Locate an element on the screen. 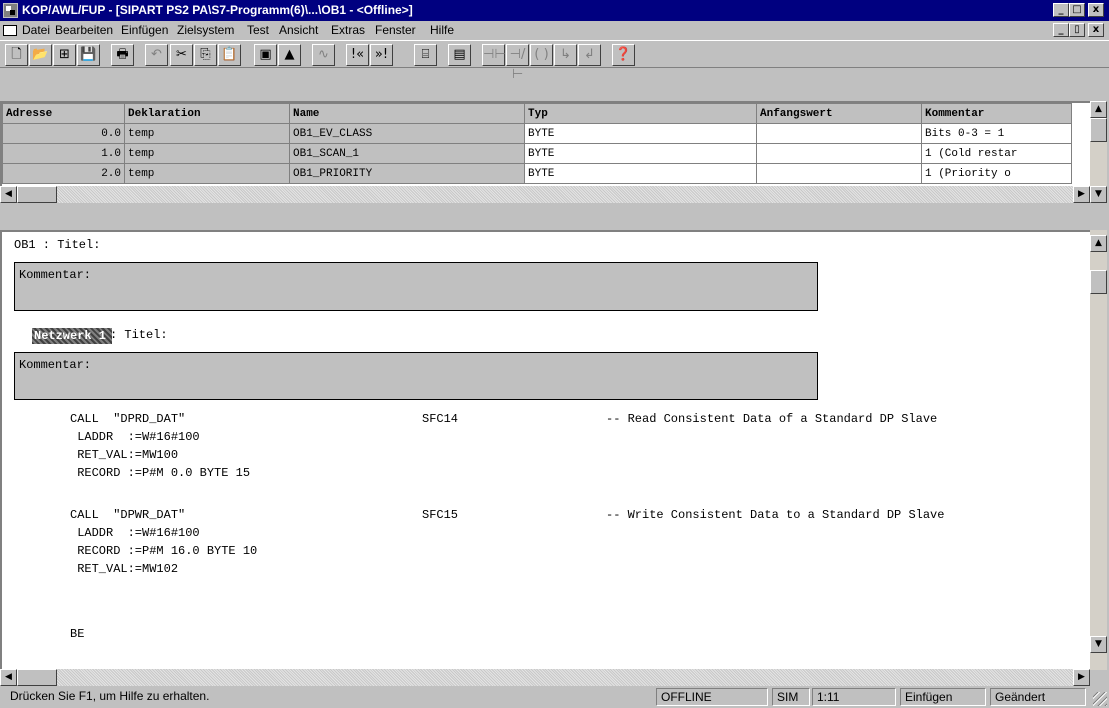 This screenshot has width=1109, height=708. monitor-icon: ∿ is located at coordinates (323, 55).